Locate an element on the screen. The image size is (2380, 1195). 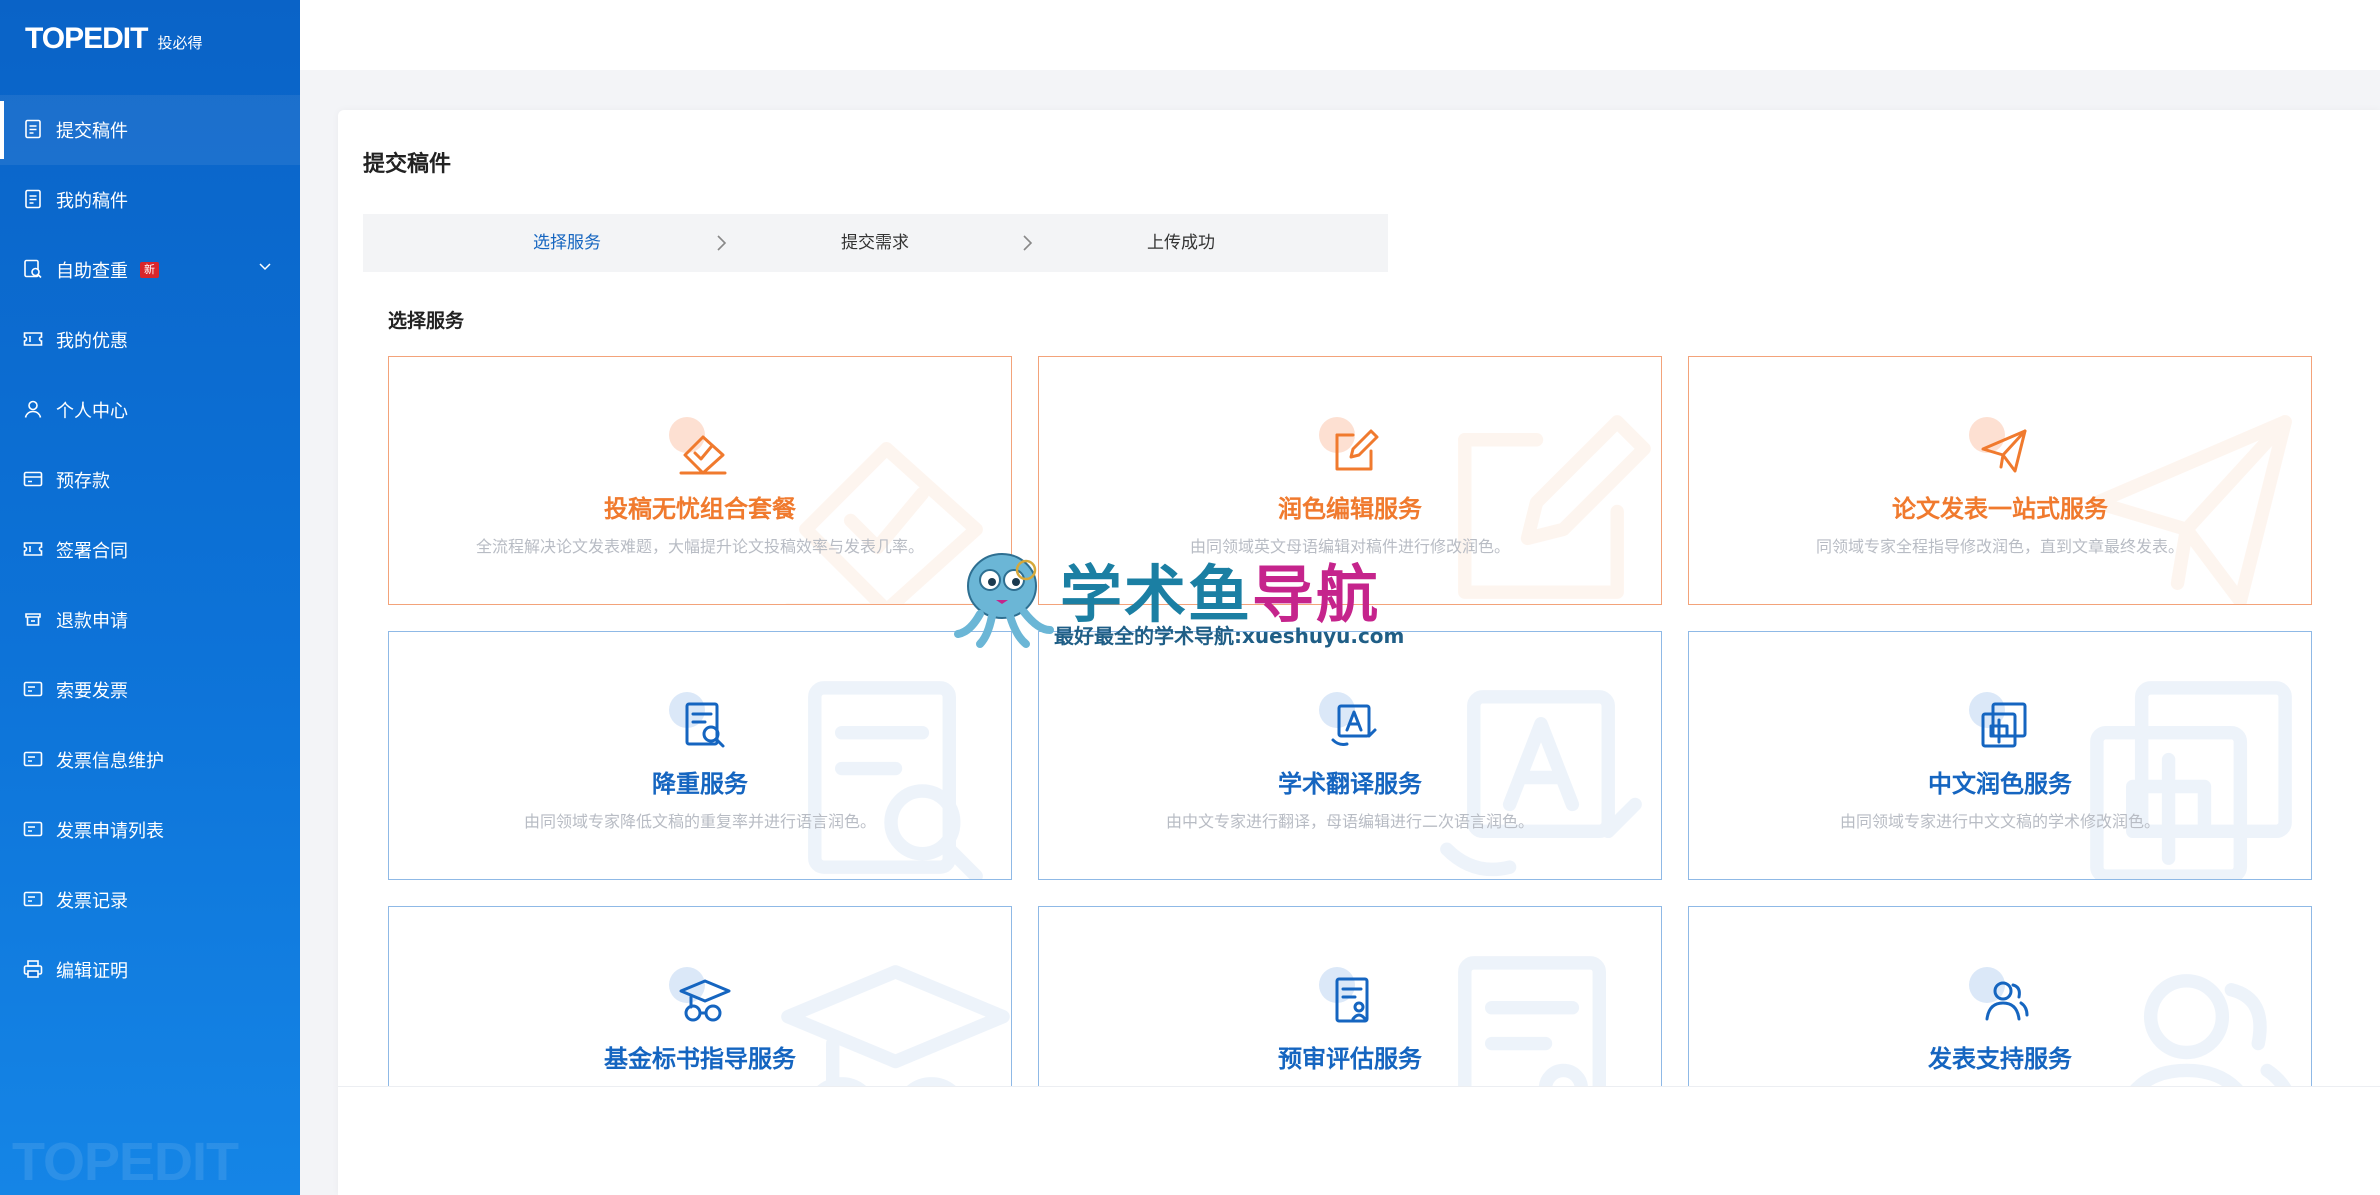
sidebar-item-12: 编辑证明 is located at coordinates (150, 970).